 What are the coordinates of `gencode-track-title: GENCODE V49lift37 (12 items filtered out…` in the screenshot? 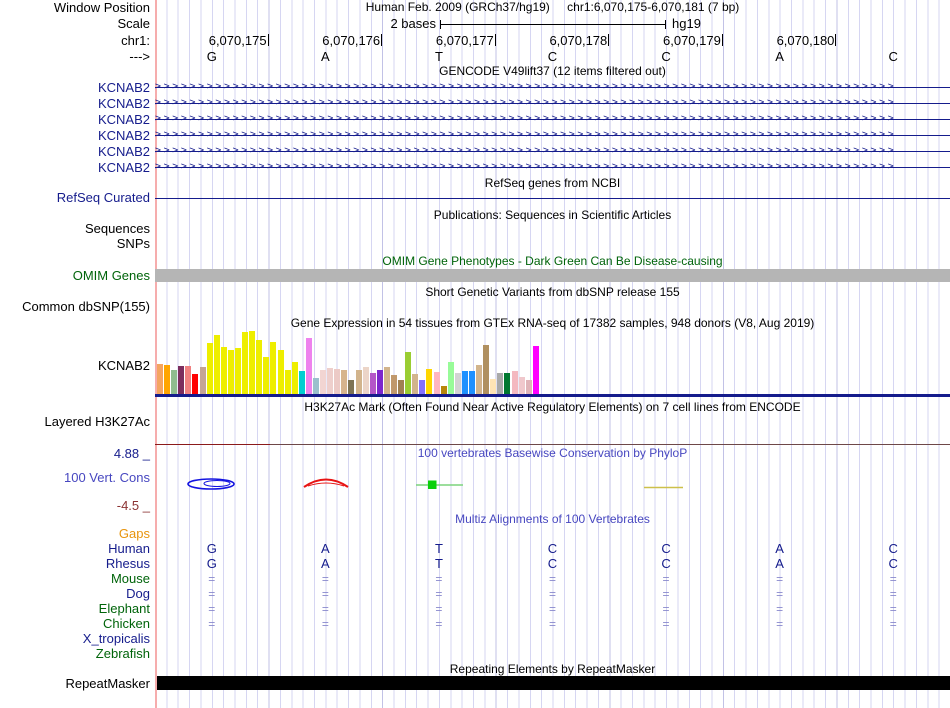 It's located at (552, 71).